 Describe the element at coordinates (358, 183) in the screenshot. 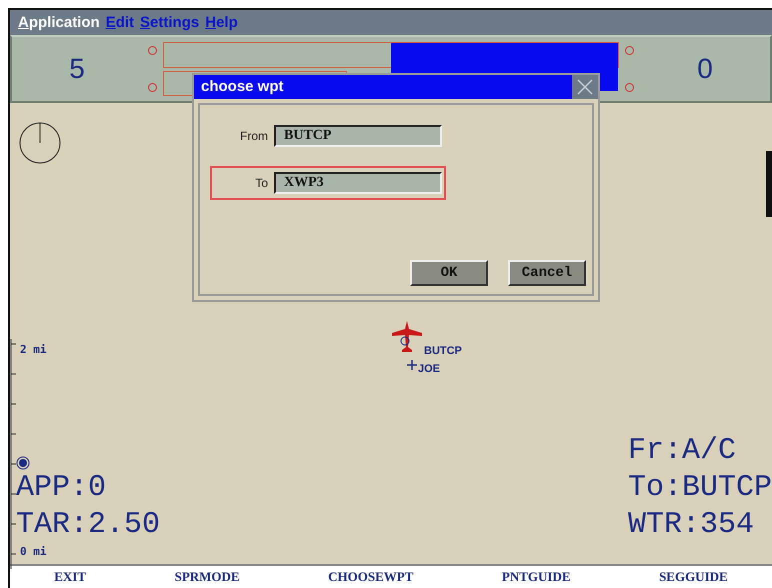

I see `input-field: XWP3` at that location.